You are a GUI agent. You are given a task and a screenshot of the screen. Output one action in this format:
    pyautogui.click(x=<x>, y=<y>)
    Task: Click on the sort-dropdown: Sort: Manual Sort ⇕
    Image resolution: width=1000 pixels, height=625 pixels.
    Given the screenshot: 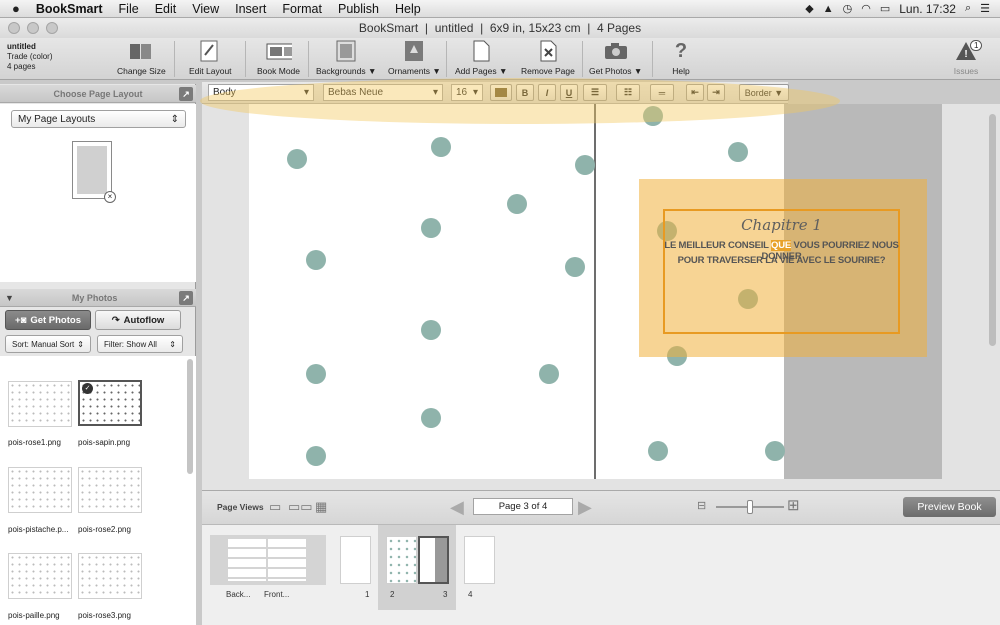 What is the action you would take?
    pyautogui.click(x=48, y=344)
    